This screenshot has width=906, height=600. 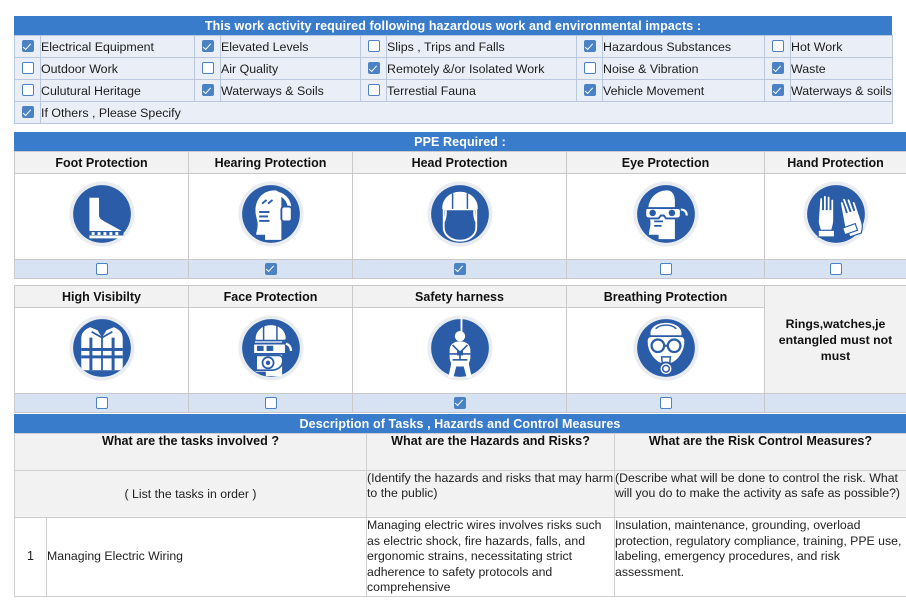 I want to click on ppe-note-line-2: entangled must not, so click(x=835, y=339).